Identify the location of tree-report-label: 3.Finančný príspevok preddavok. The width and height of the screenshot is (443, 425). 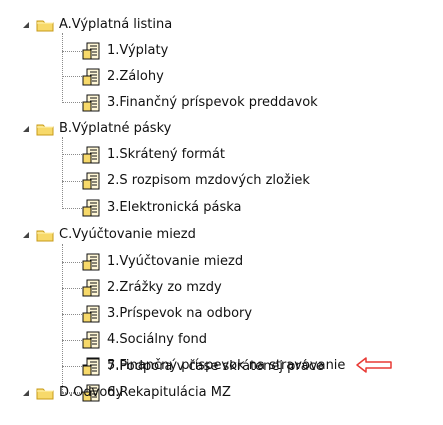
(212, 102).